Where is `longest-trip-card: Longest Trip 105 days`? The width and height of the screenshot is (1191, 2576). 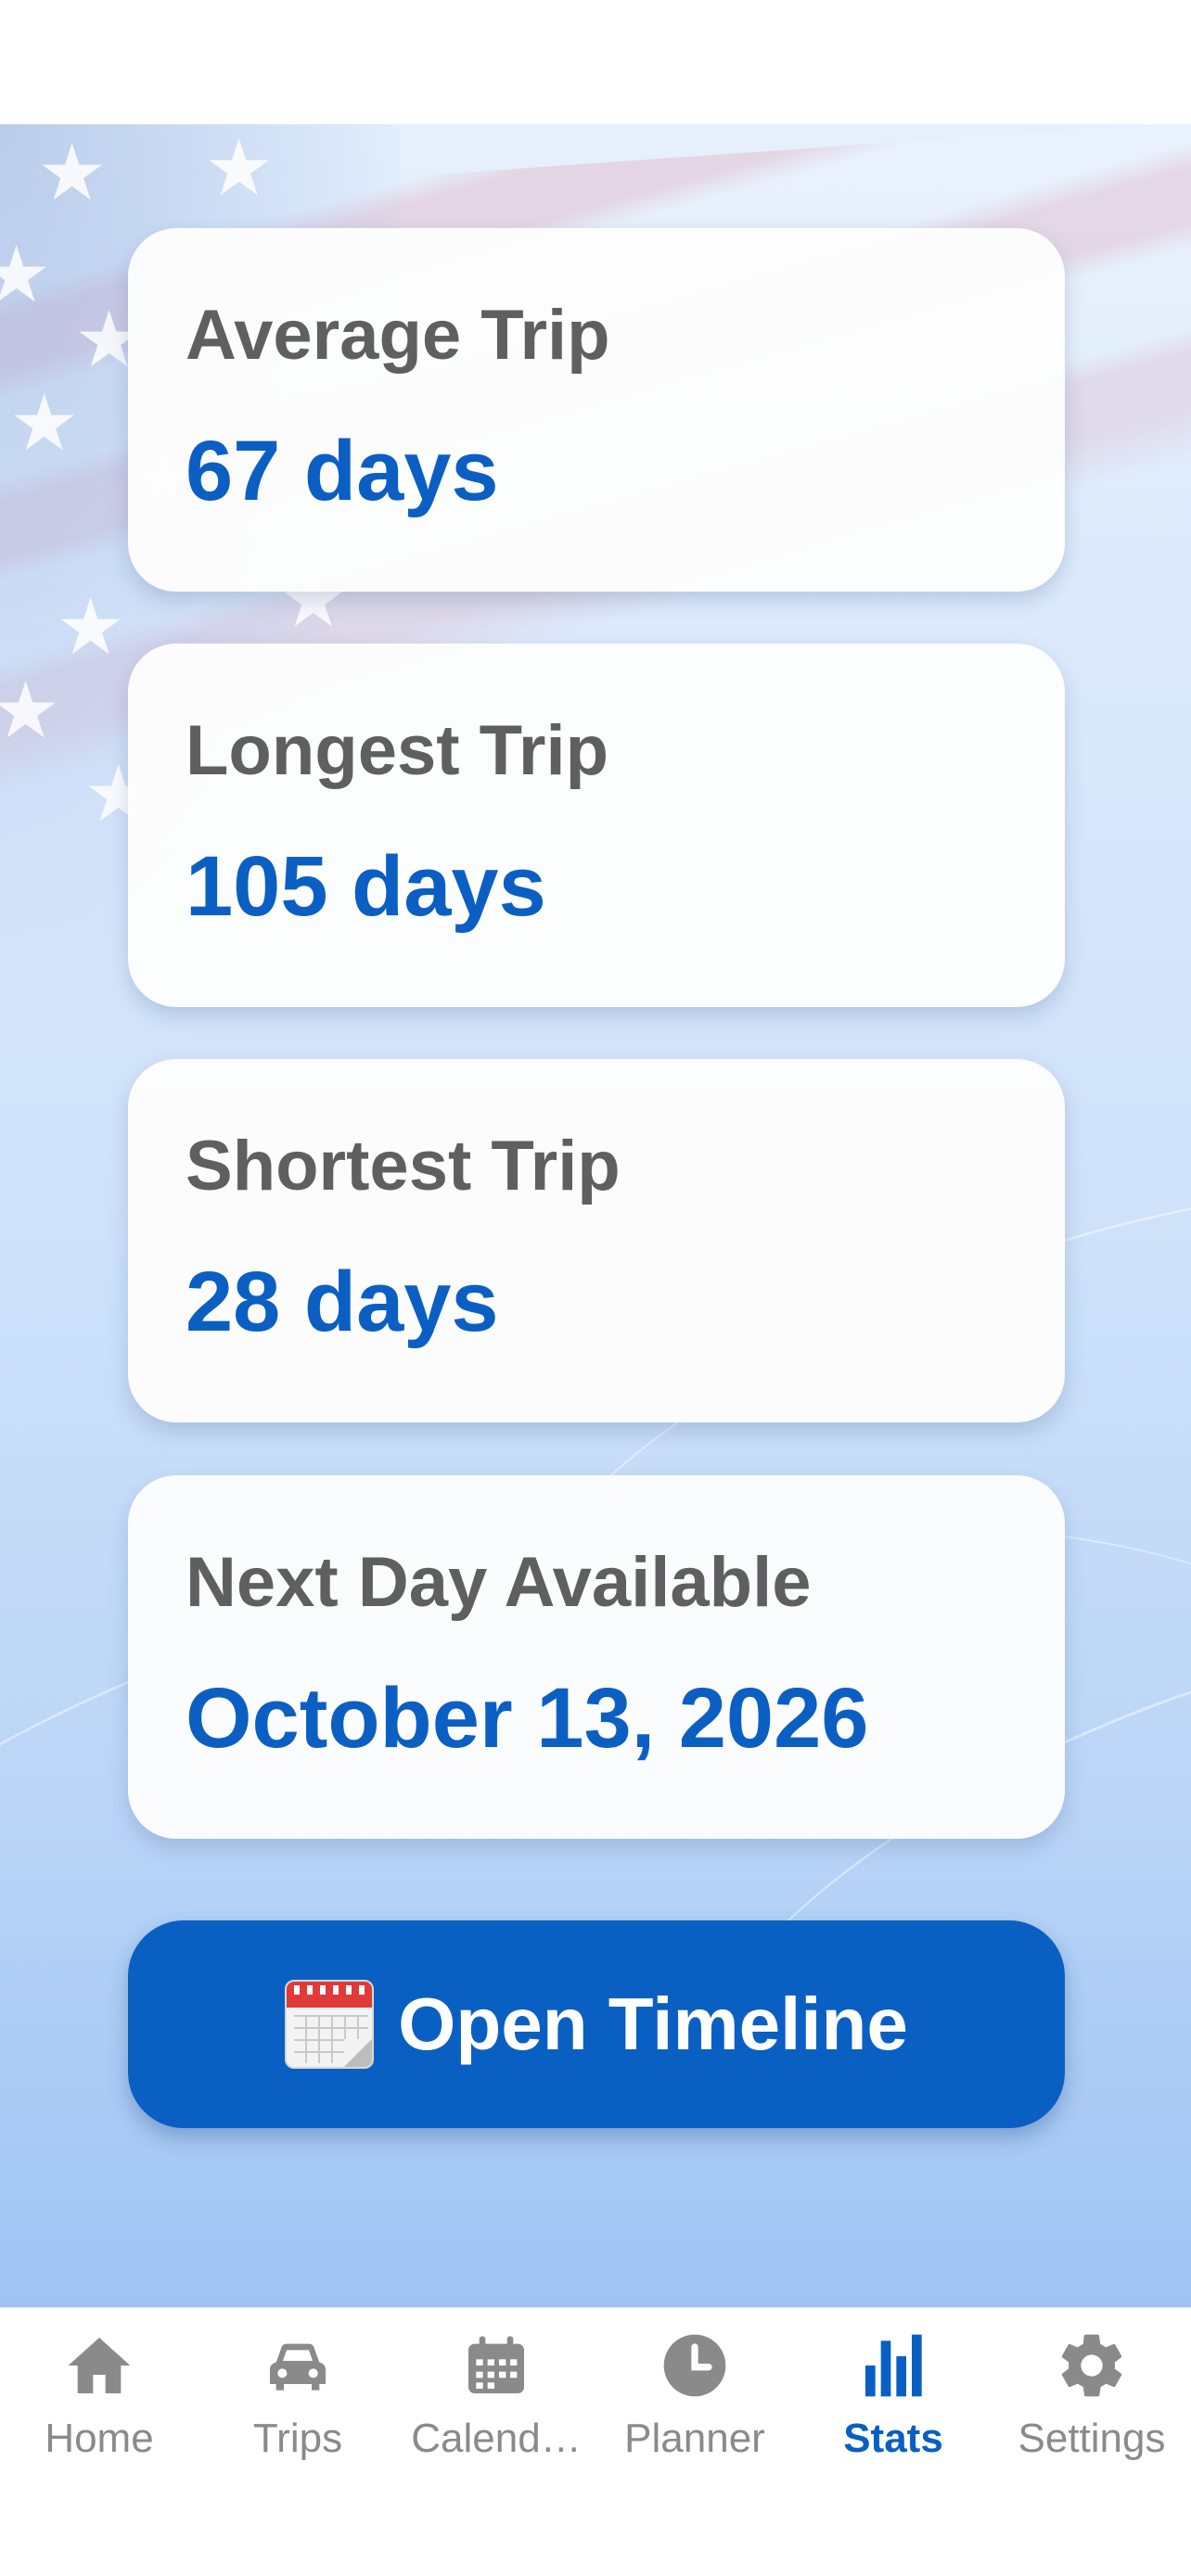 longest-trip-card: Longest Trip 105 days is located at coordinates (597, 826).